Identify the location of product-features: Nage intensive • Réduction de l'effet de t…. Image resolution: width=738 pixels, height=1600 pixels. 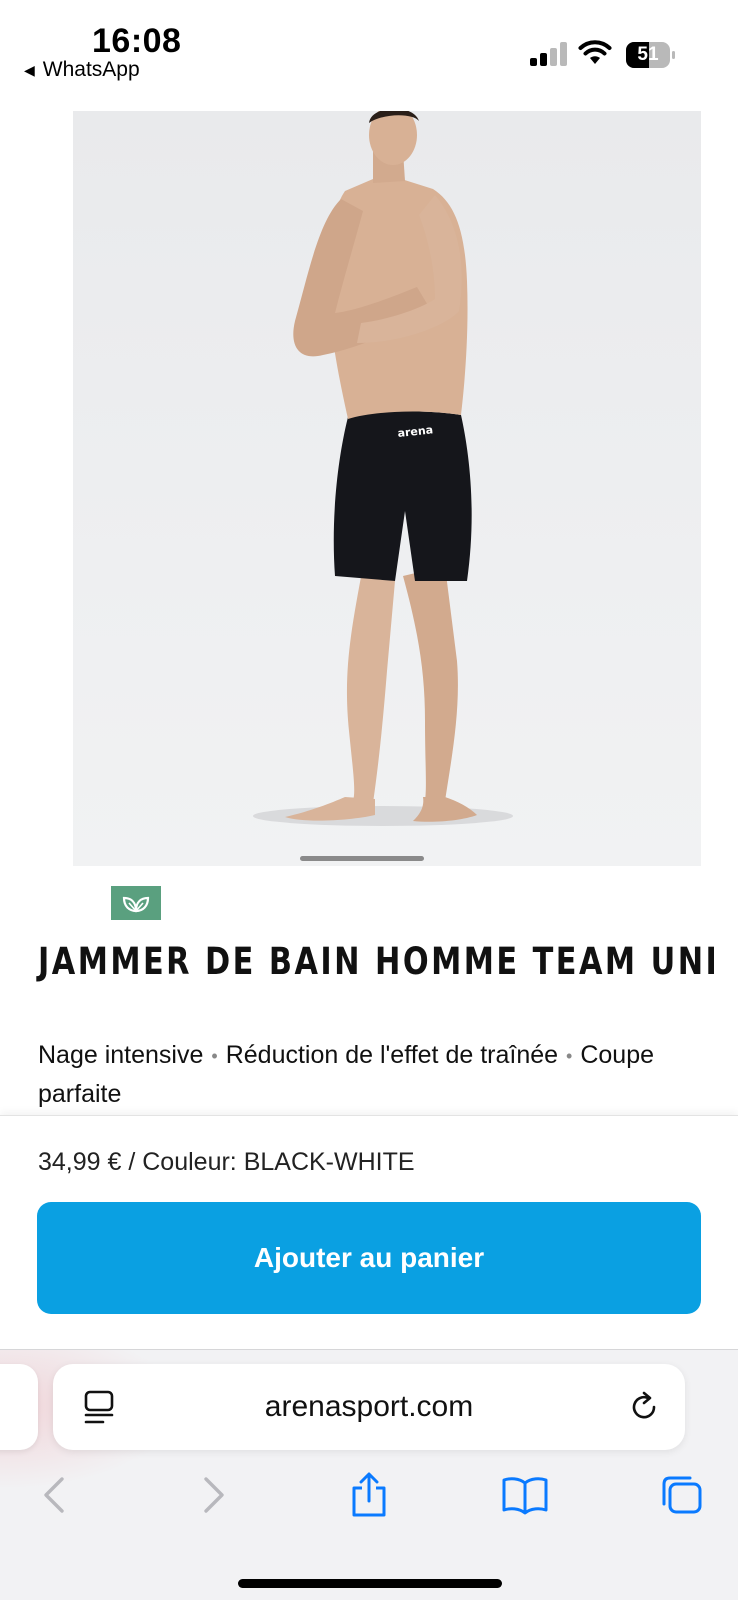
(373, 1074).